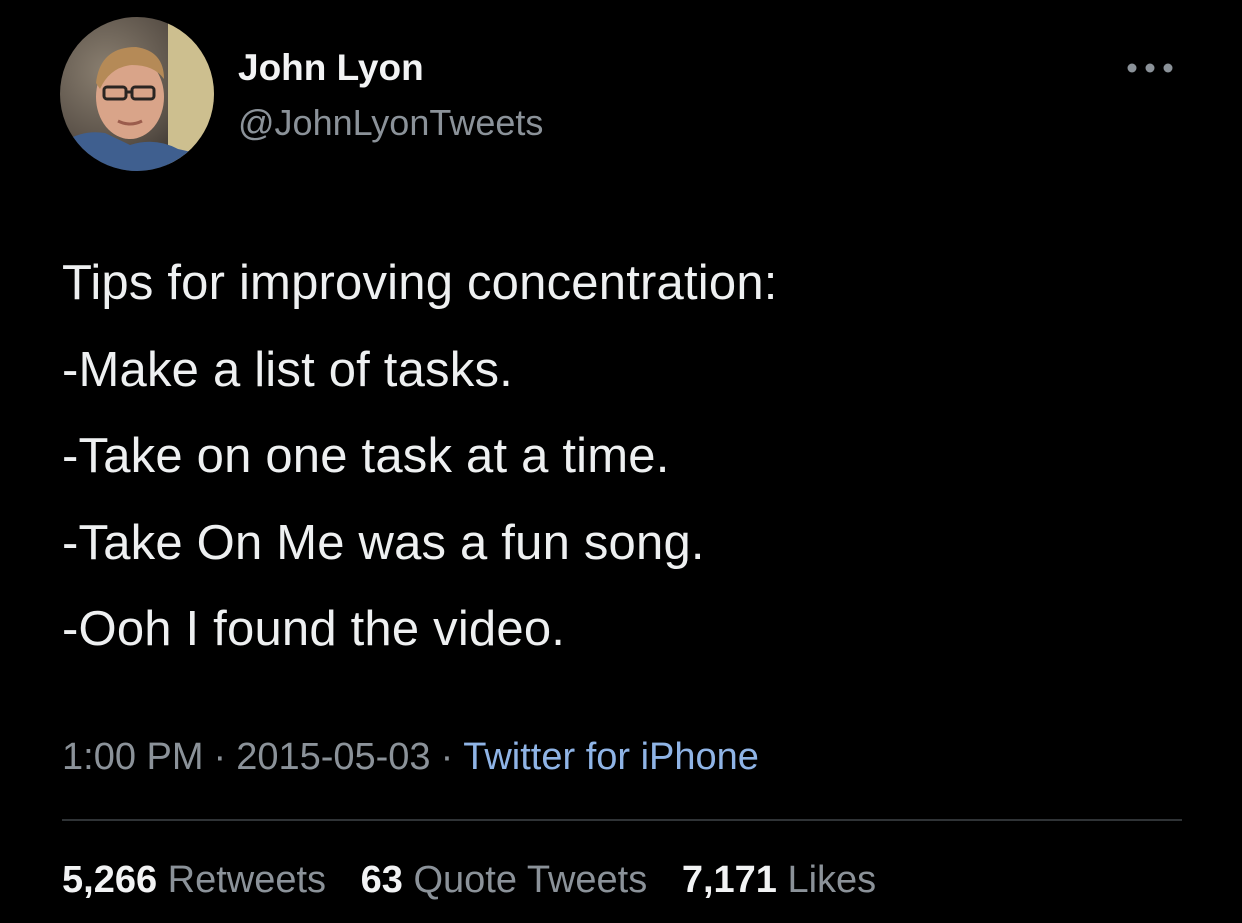 Image resolution: width=1242 pixels, height=923 pixels. Describe the element at coordinates (530, 880) in the screenshot. I see `quote-tweets-label: Quote Tweets` at that location.